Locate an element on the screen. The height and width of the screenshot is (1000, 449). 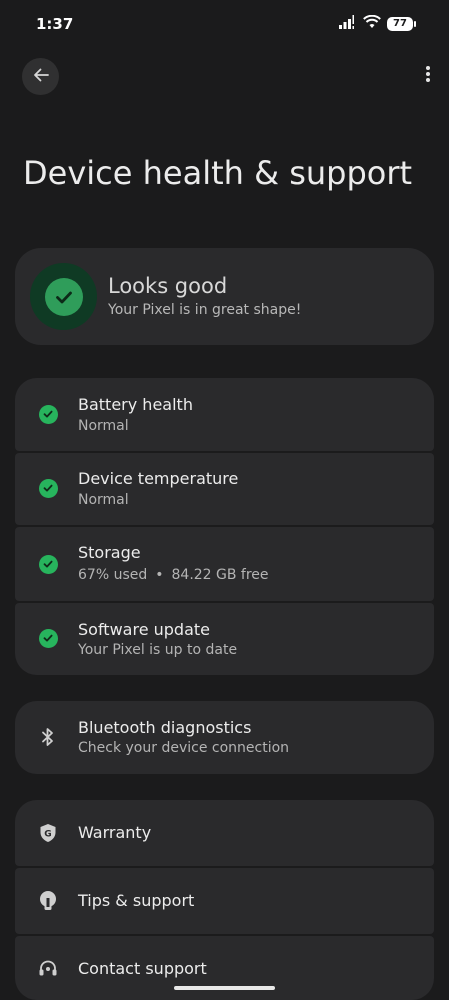
bluetooth-diagnostics-subtitle: Check your device connection is located at coordinates (184, 748).